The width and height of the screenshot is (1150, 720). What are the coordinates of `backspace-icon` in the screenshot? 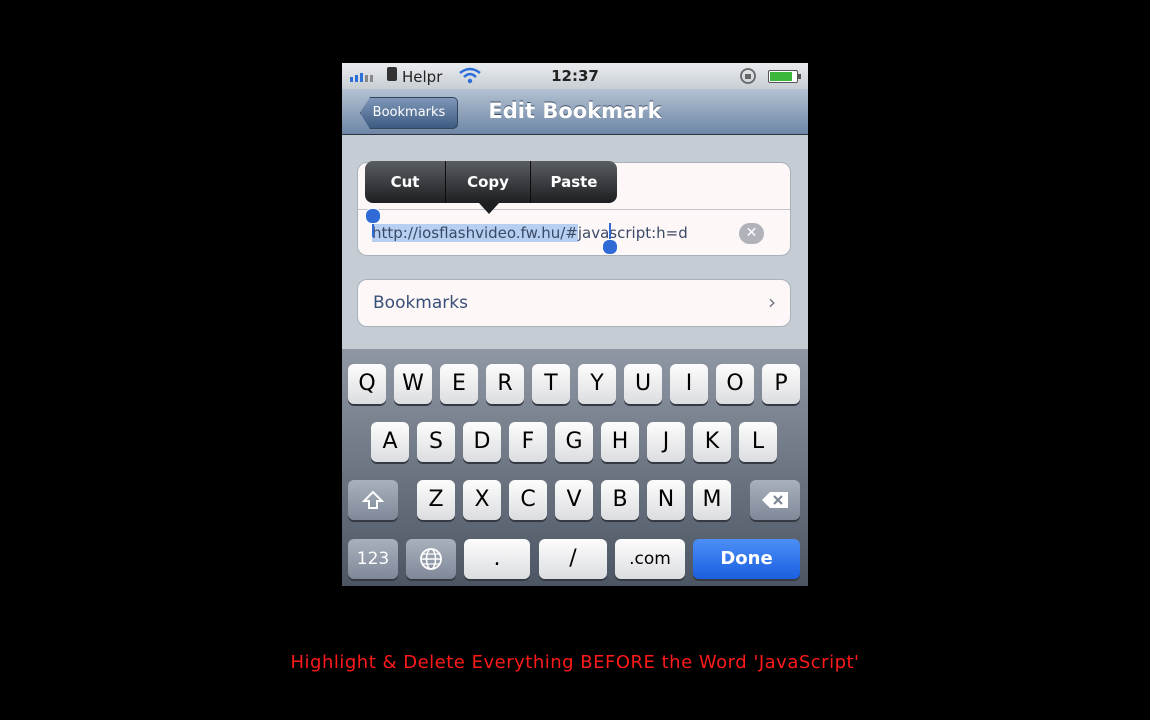 It's located at (775, 500).